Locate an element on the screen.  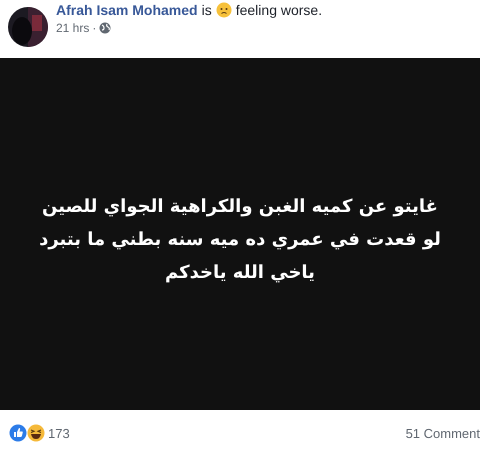
globe-icon is located at coordinates (105, 28).